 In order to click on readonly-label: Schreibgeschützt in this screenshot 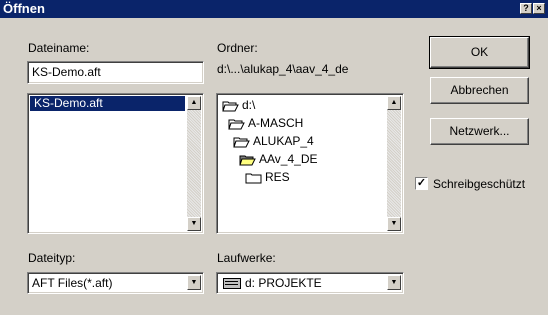, I will do `click(479, 184)`.